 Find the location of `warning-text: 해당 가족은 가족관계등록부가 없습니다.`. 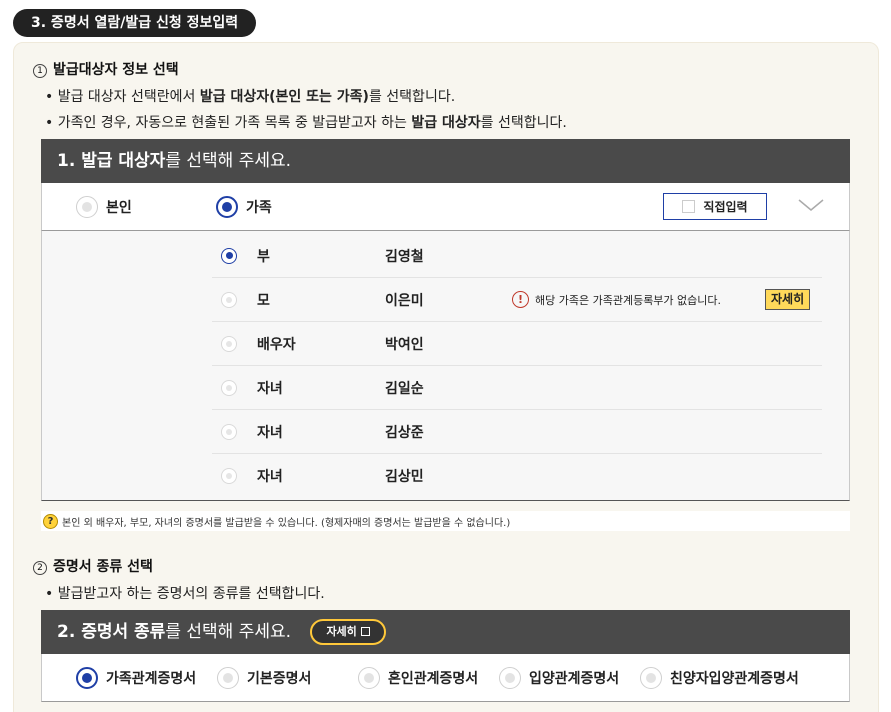

warning-text: 해당 가족은 가족관계등록부가 없습니다. is located at coordinates (628, 300).